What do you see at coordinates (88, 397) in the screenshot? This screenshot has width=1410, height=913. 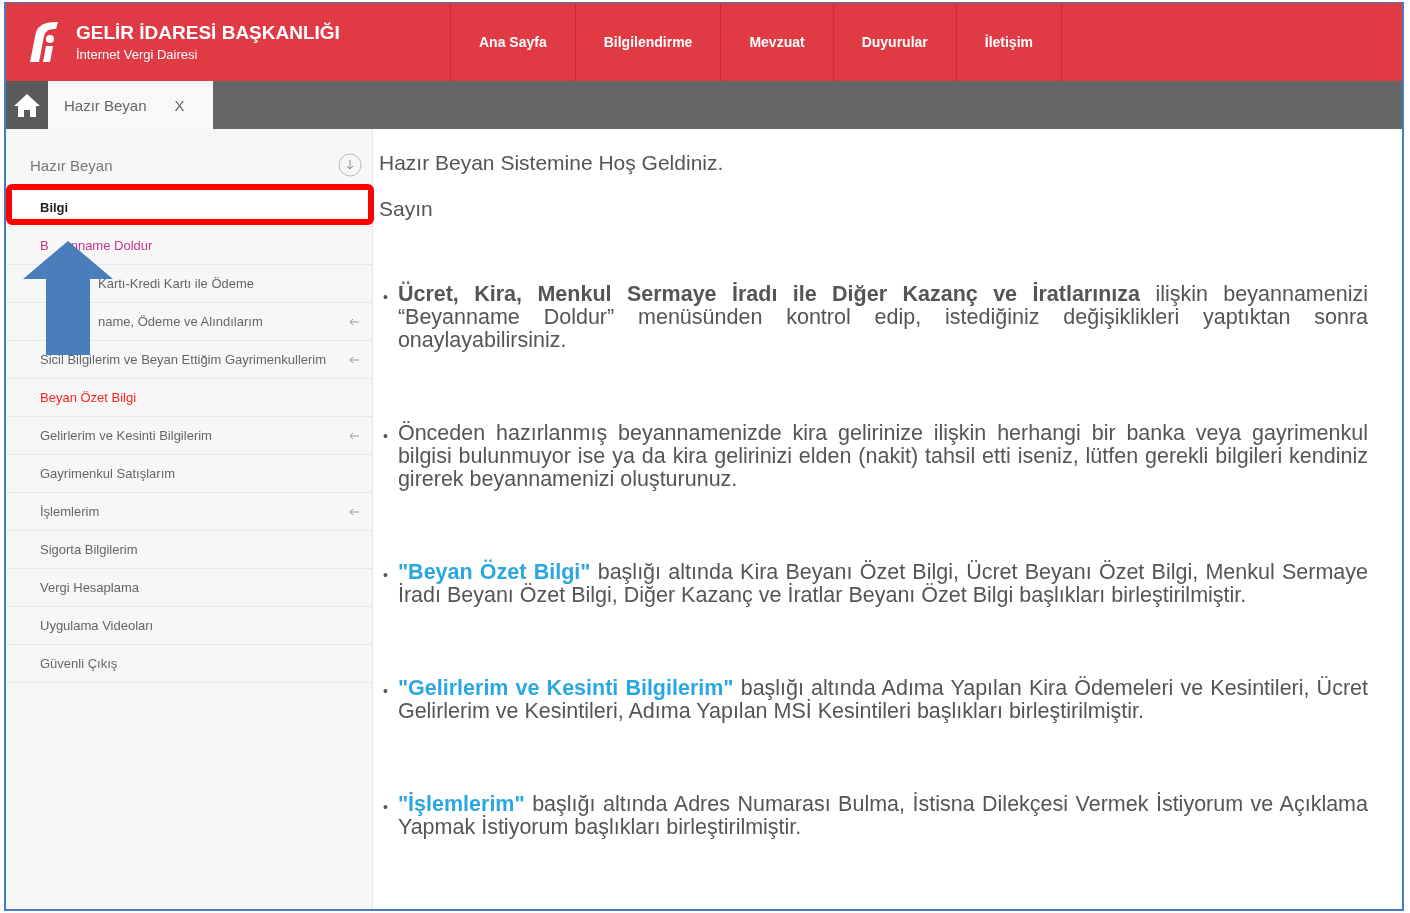 I see `menu-label: Beyan Özet Bilgi` at bounding box center [88, 397].